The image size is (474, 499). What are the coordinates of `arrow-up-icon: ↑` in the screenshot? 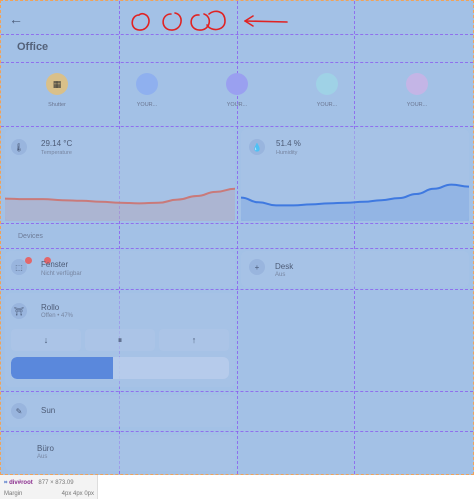 It's located at (194, 340).